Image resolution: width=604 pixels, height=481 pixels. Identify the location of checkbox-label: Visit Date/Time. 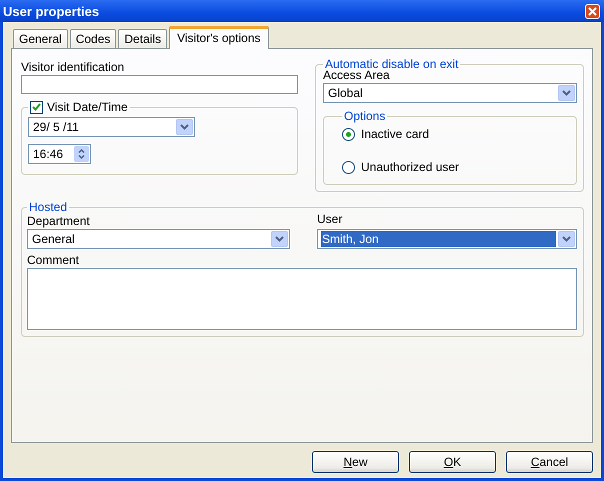
(87, 107).